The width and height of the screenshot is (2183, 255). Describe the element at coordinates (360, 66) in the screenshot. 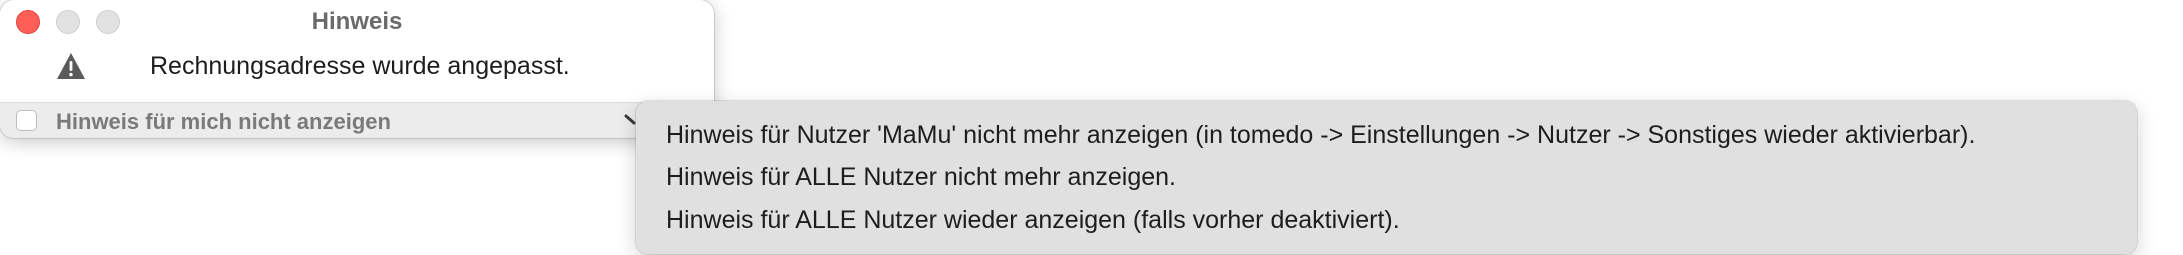

I see `message-text: Rechnungsadresse wurde angepasst.` at that location.